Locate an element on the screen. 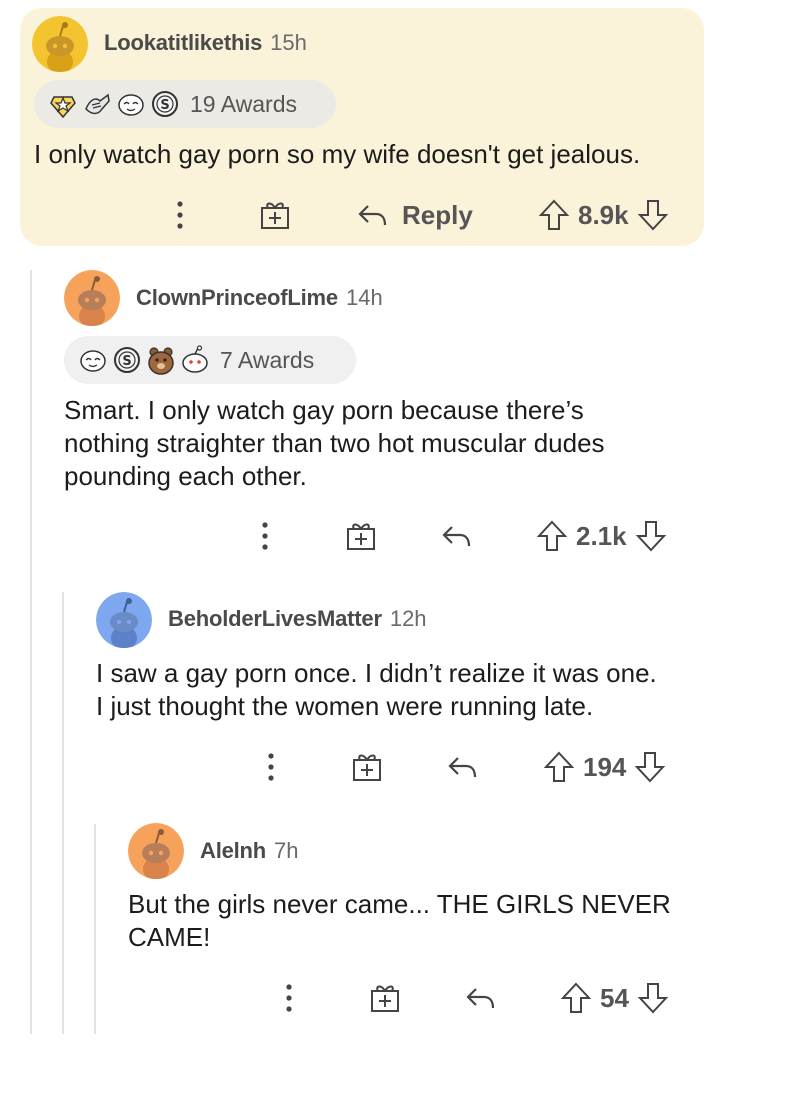 This screenshot has width=808, height=1108. comment-meta: Lookatitlikethis 15h is located at coordinates (205, 43).